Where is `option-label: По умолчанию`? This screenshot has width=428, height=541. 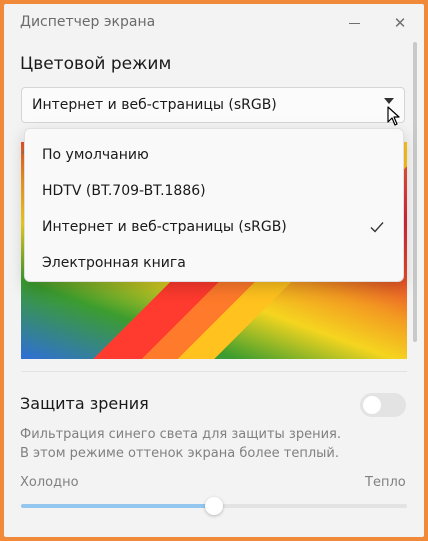
option-label: По умолчанию is located at coordinates (95, 155).